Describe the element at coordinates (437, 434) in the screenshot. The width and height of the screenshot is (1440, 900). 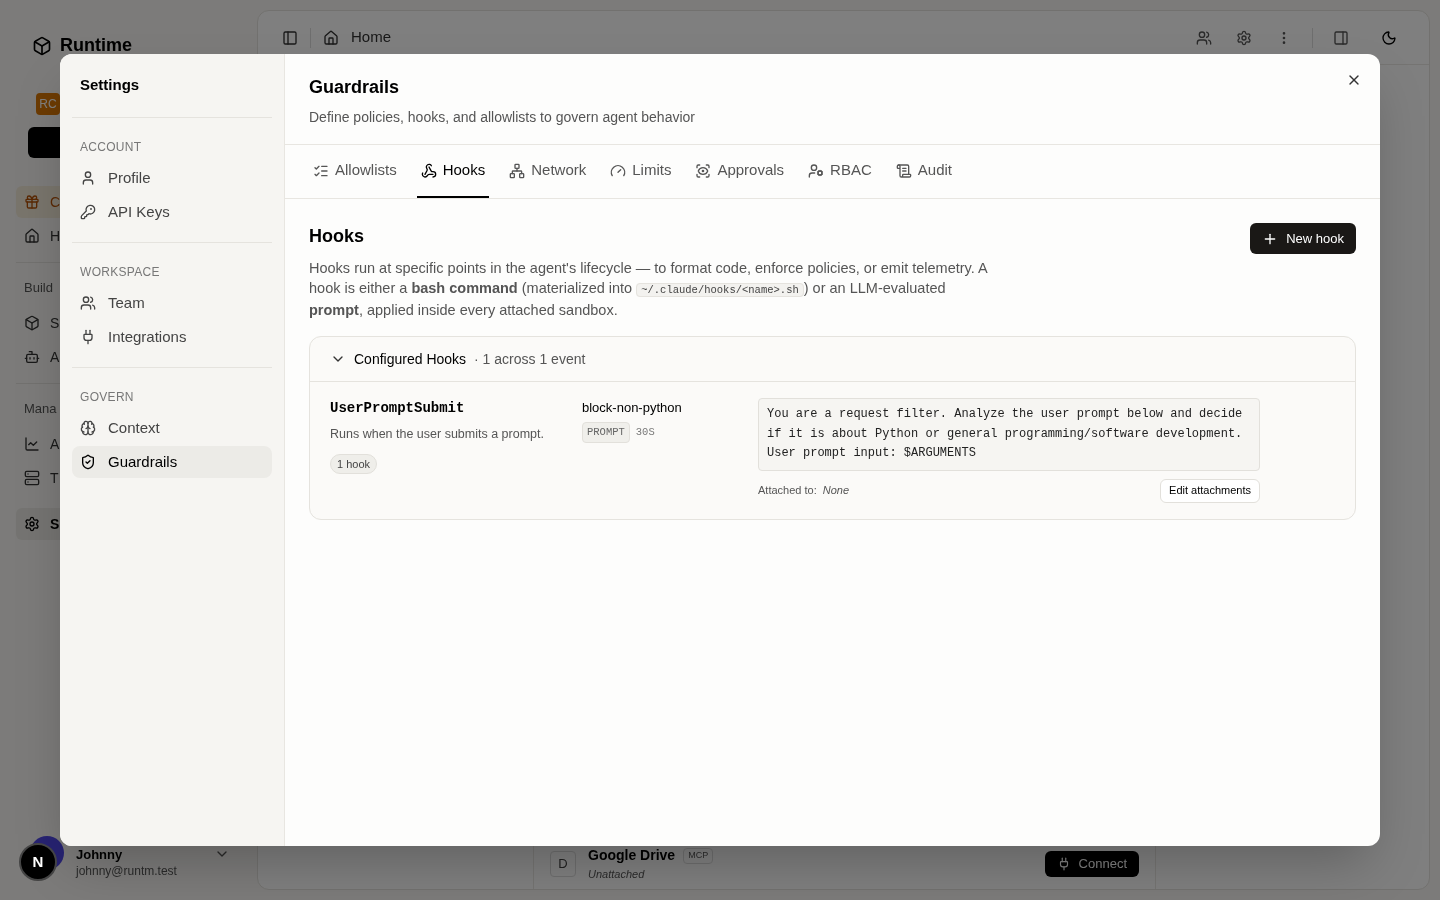
I see `event-description: Runs when the user submits a prompt.` at that location.